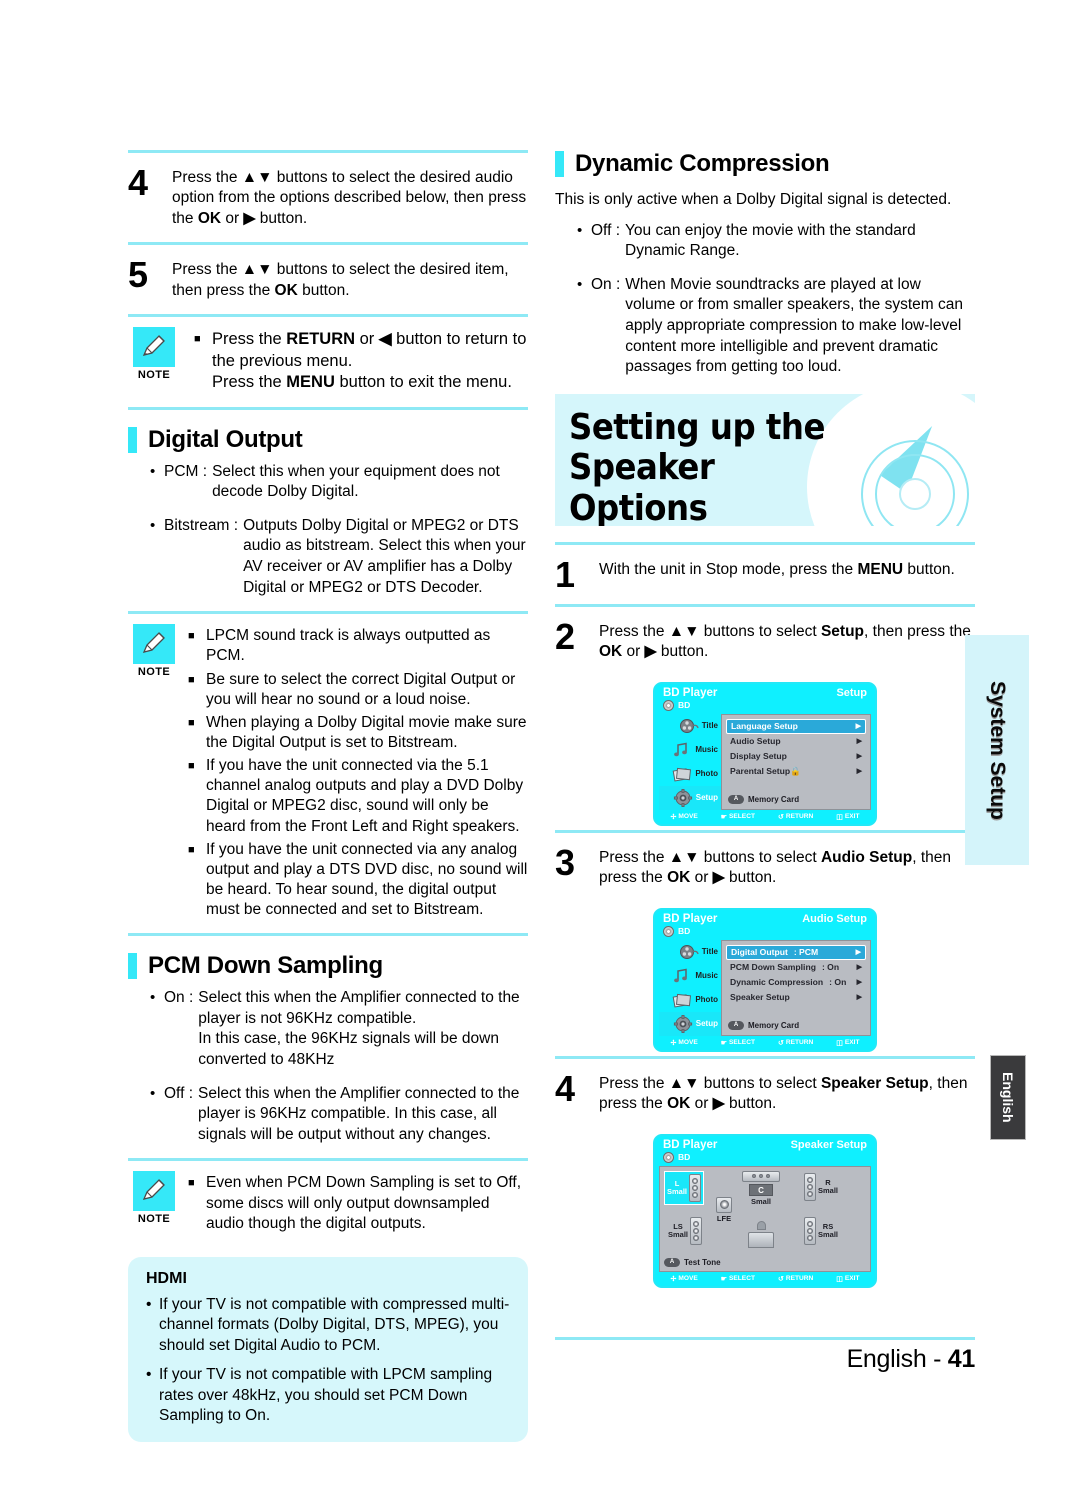 The width and height of the screenshot is (1080, 1487). I want to click on osd-menu-row: Display Setup ▶, so click(796, 756).